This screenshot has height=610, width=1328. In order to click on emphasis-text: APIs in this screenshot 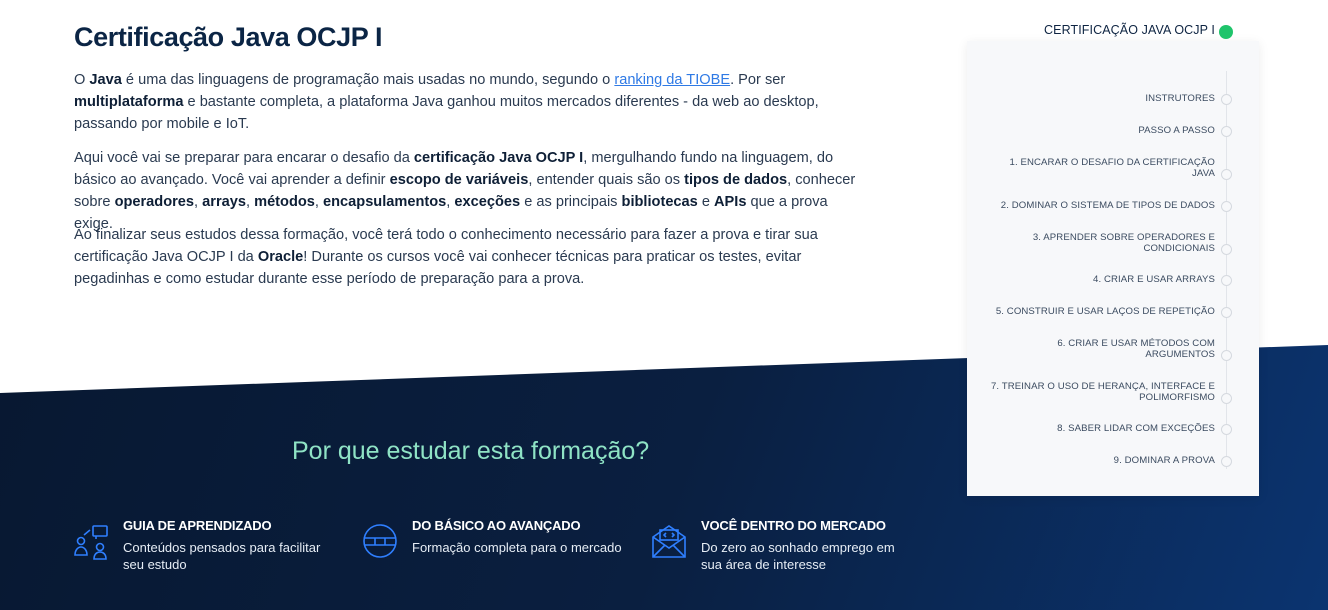, I will do `click(730, 202)`.